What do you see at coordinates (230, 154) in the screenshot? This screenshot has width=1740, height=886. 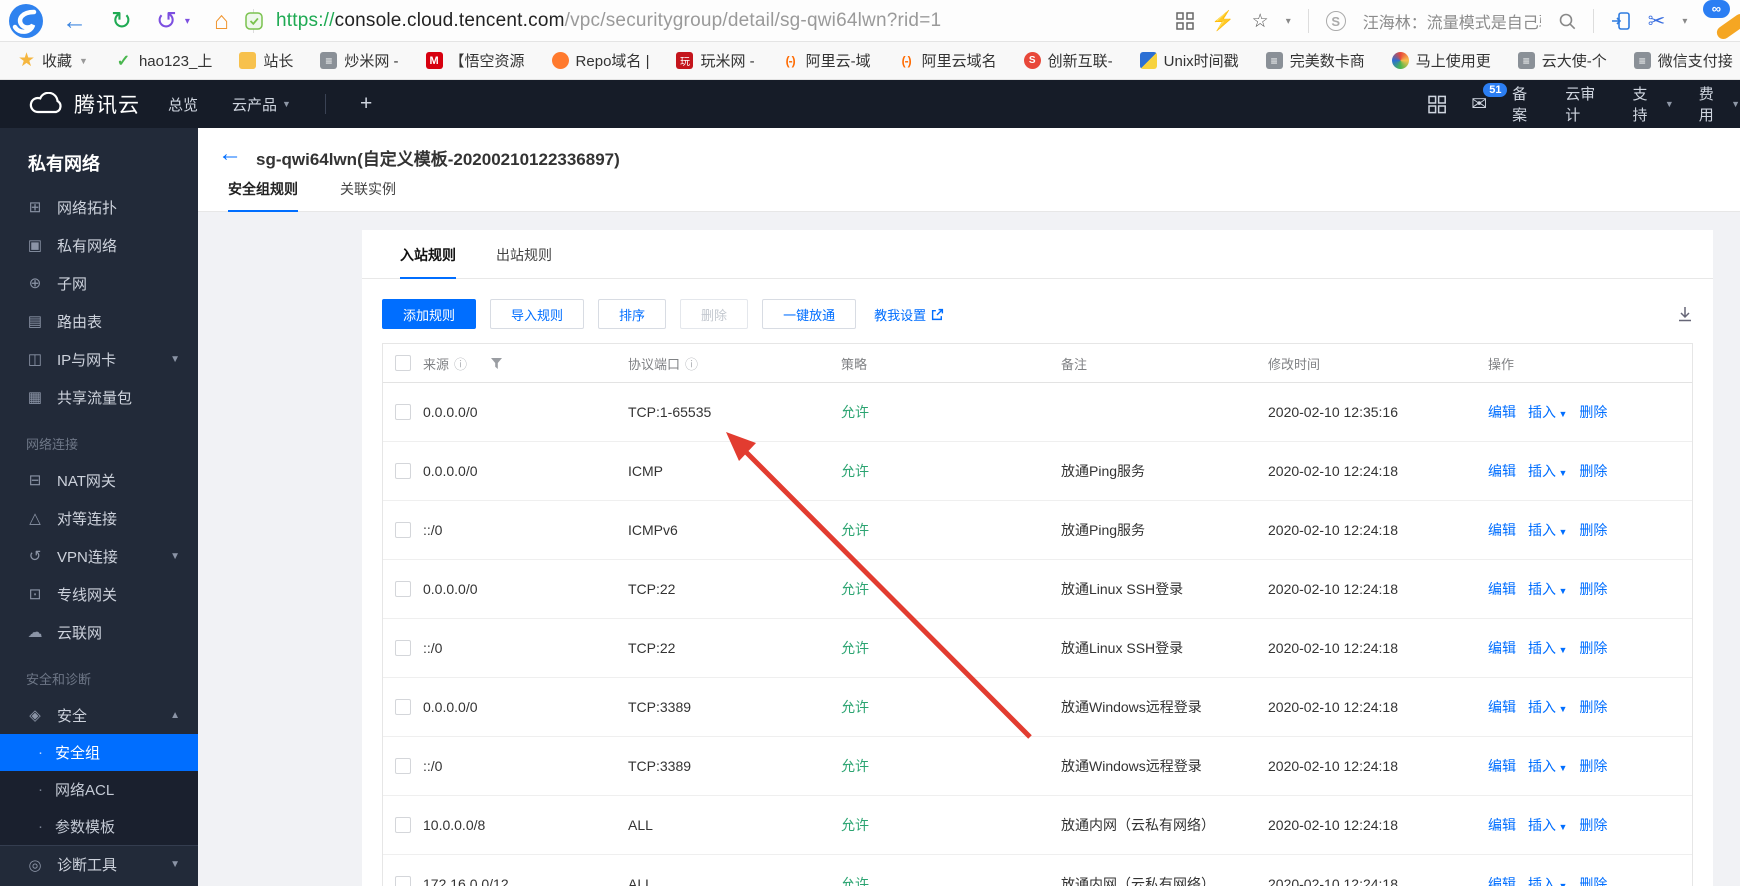 I see `back-button: ←` at bounding box center [230, 154].